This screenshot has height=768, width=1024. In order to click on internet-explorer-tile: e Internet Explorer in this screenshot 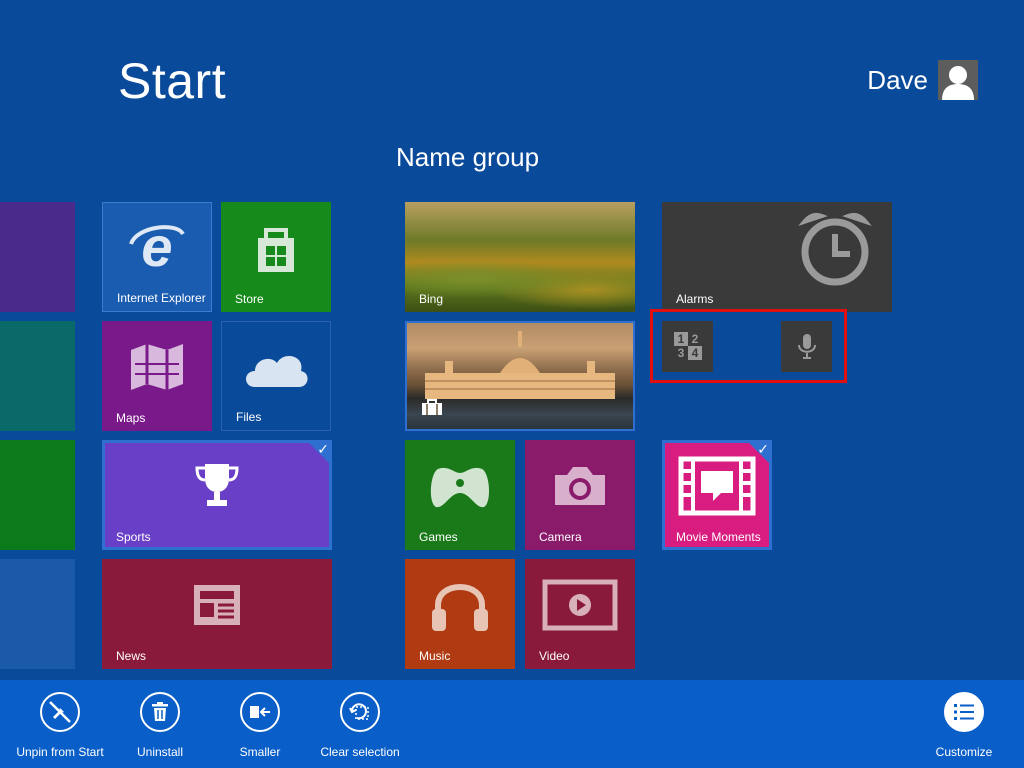, I will do `click(157, 257)`.